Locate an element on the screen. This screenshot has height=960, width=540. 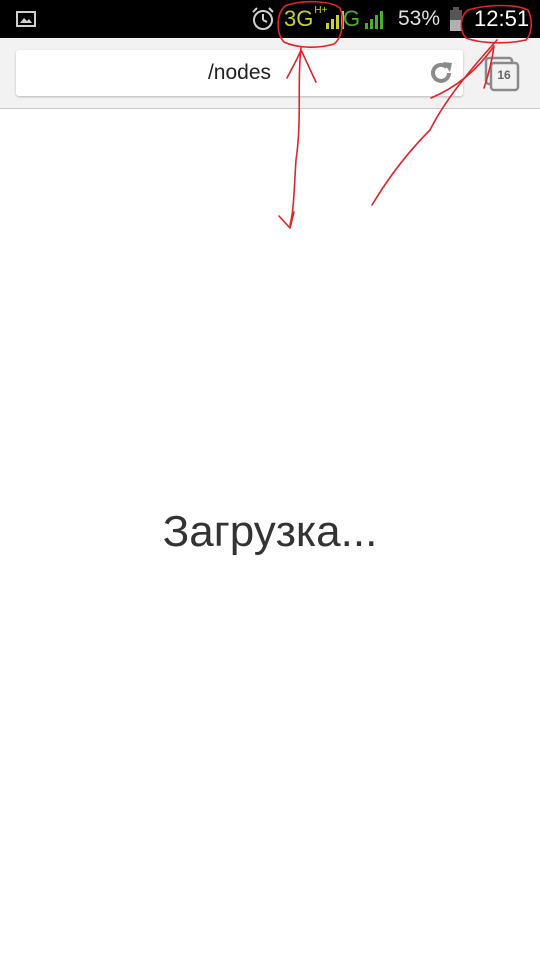
tabs-count: 16 is located at coordinates (504, 75).